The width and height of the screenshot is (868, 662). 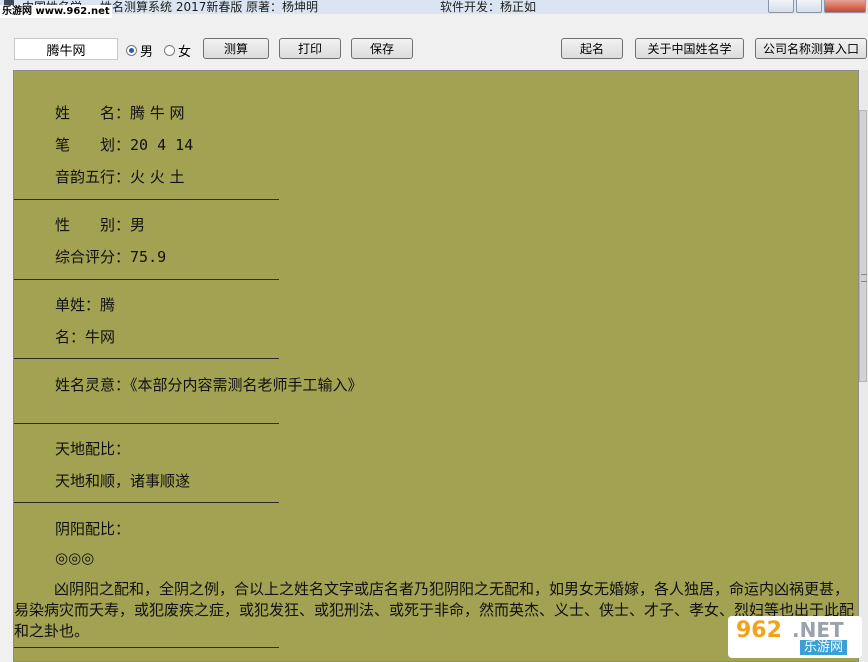 What do you see at coordinates (863, 246) in the screenshot?
I see `scroll-thumb` at bounding box center [863, 246].